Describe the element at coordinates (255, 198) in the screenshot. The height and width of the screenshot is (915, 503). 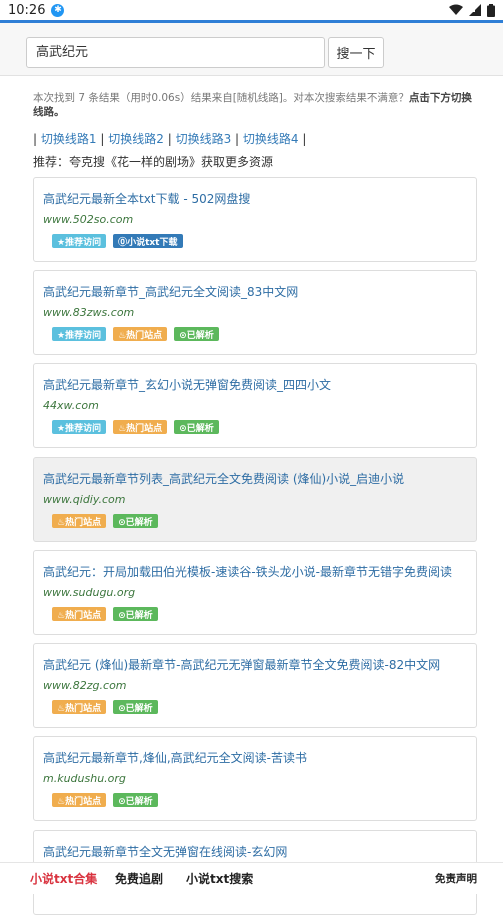
I see `result-title-link: 高武纪元最新全本txt下载 - 502网盘搜` at that location.